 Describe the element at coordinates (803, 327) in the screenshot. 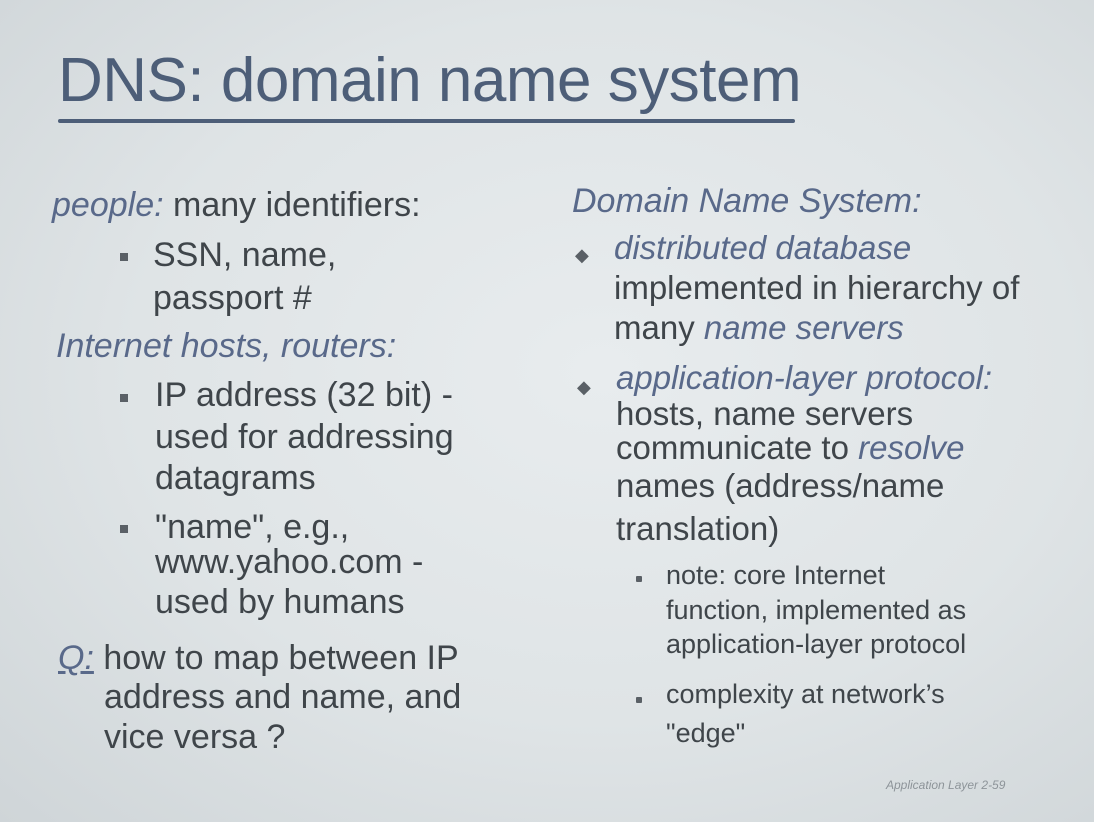

I see `b1-line-3-italic: name servers` at that location.